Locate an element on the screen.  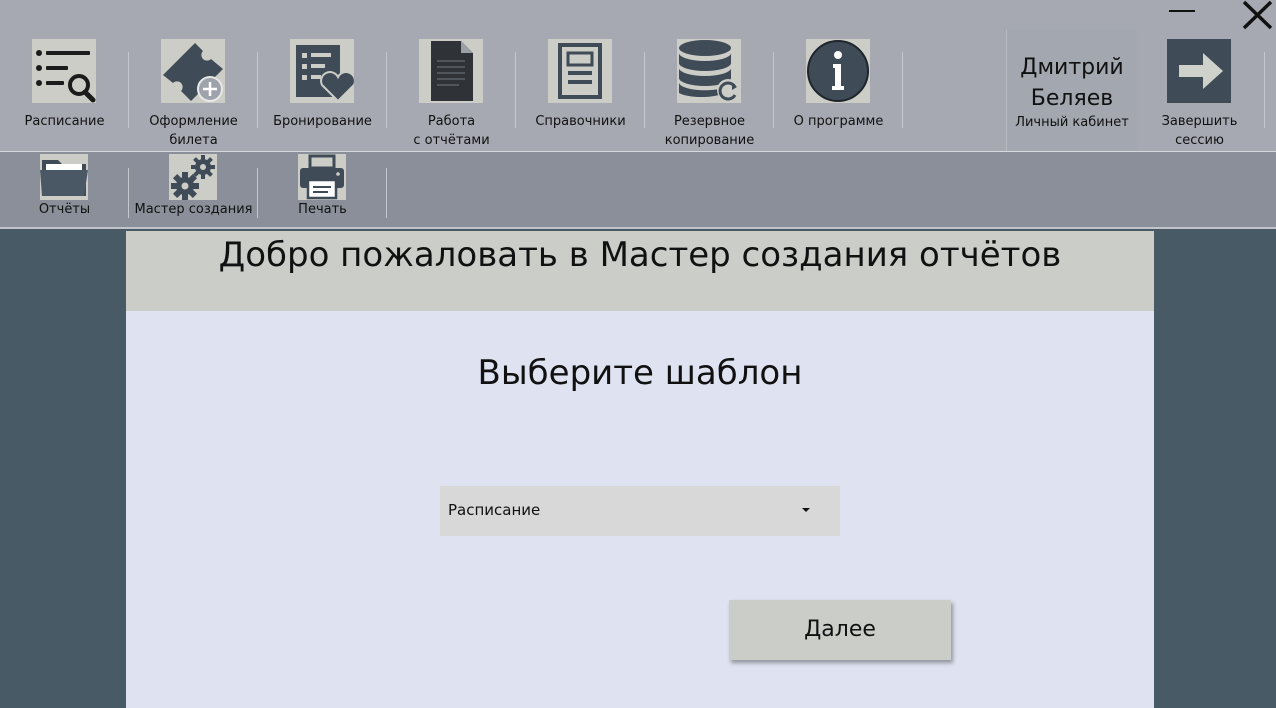
title-bar is located at coordinates (638, 15).